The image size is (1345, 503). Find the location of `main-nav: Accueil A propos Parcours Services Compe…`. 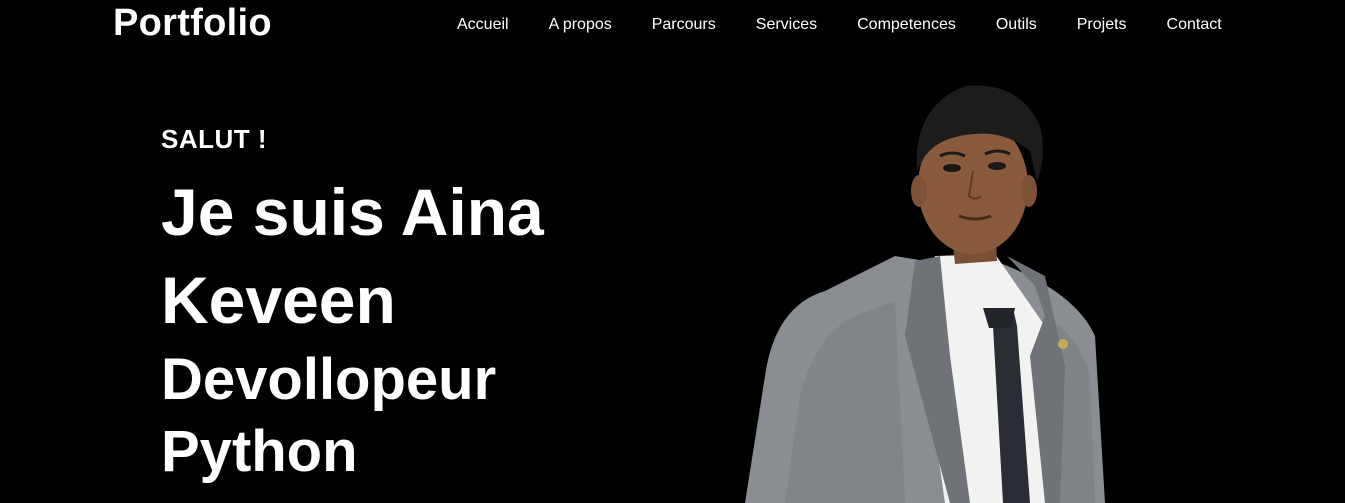

main-nav: Accueil A propos Parcours Services Compe… is located at coordinates (839, 25).